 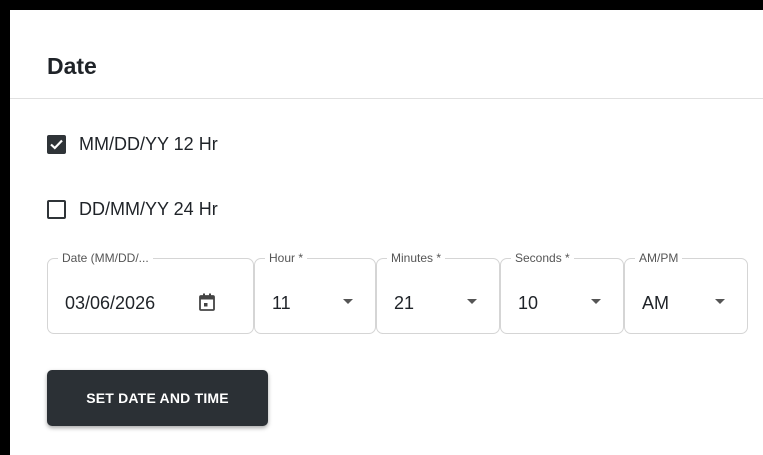 What do you see at coordinates (655, 303) in the screenshot?
I see `ampm-select-value: AM` at bounding box center [655, 303].